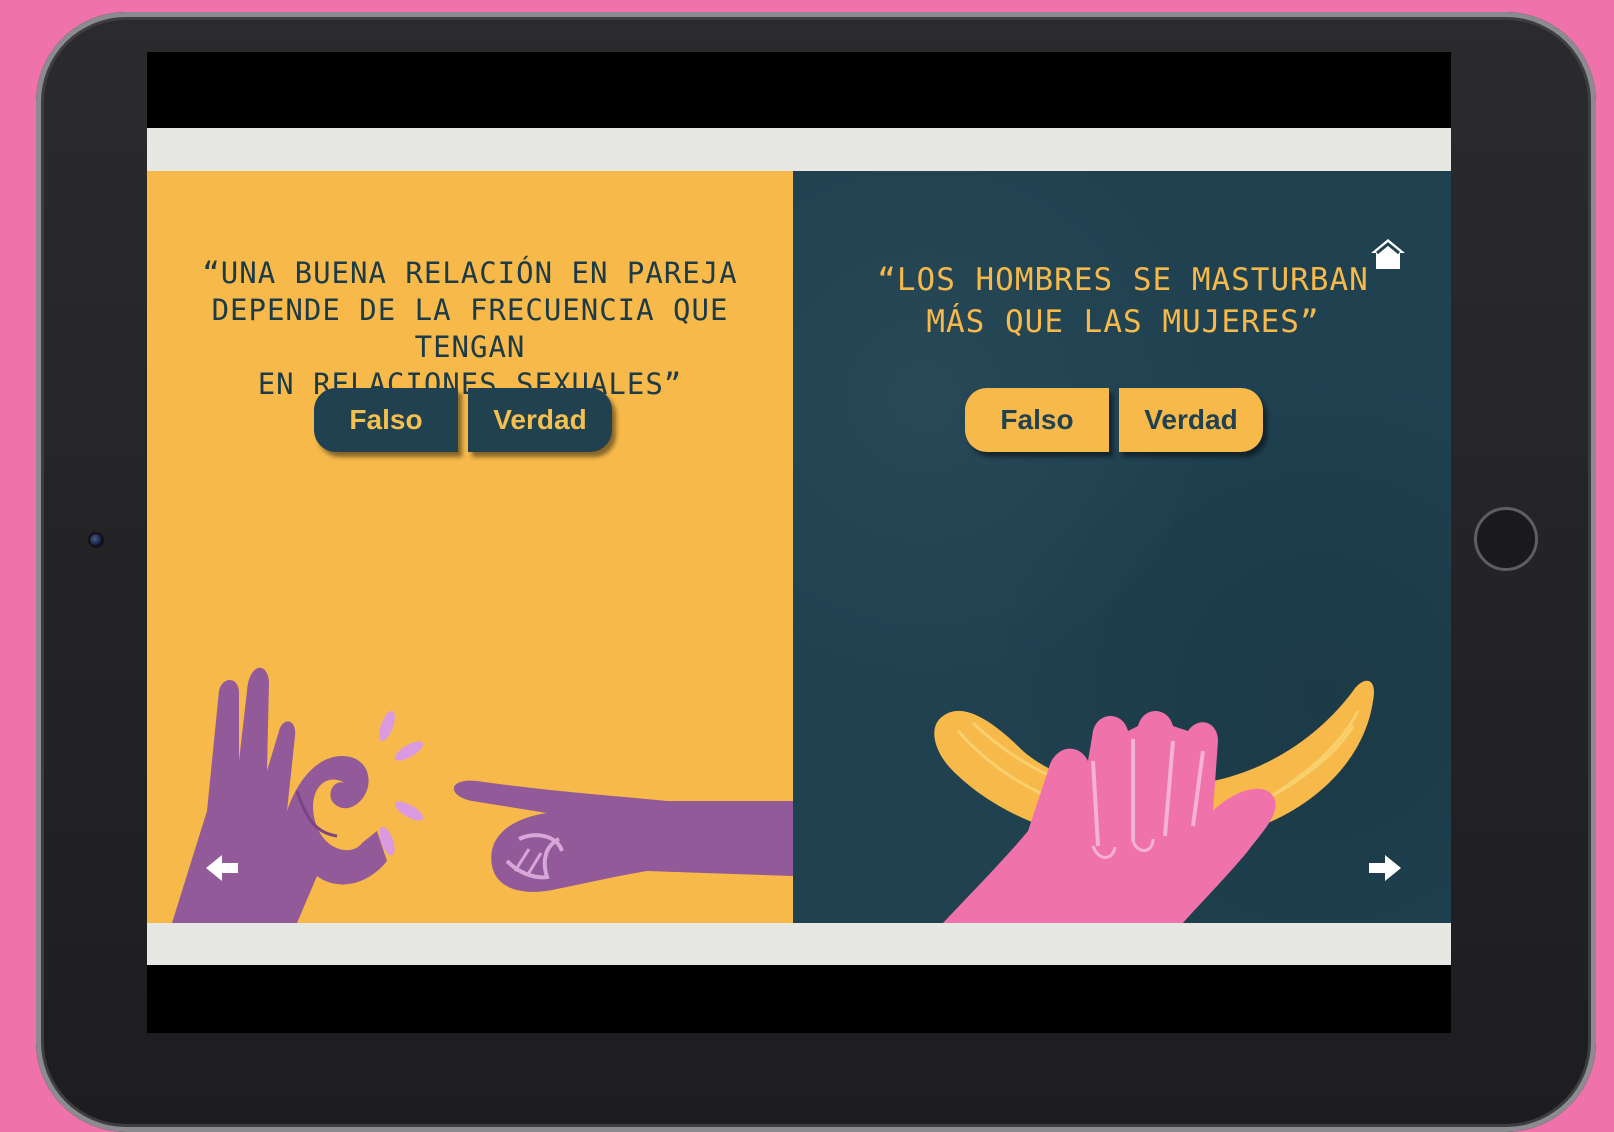  What do you see at coordinates (1037, 420) in the screenshot?
I see `right-false-button: Falso` at bounding box center [1037, 420].